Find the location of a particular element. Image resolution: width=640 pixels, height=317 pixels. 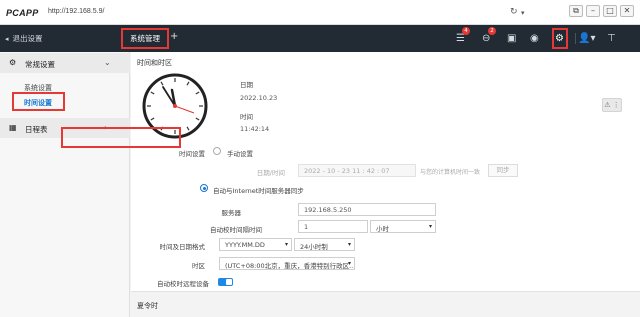

tab-system-management: 系统管理 is located at coordinates (145, 38).